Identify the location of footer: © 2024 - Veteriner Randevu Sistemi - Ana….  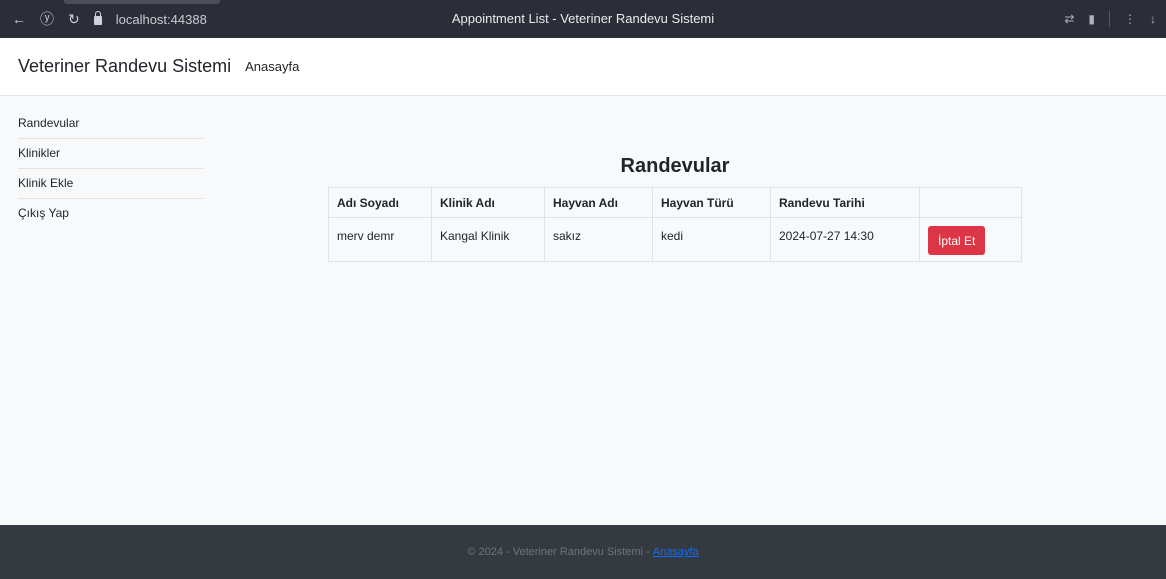
(583, 552).